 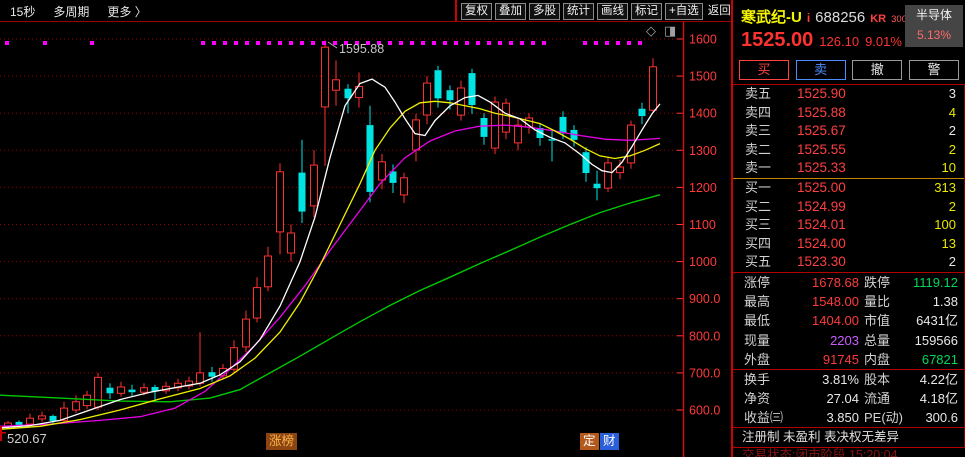 I want to click on toolbar-statistics-button: 统计, so click(x=578, y=11).